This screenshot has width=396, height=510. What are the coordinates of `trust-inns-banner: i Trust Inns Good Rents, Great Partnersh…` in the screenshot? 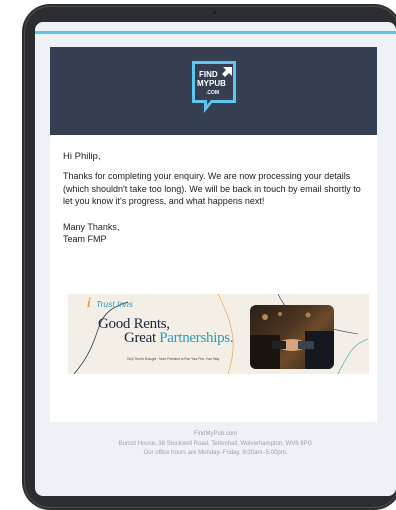 It's located at (218, 334).